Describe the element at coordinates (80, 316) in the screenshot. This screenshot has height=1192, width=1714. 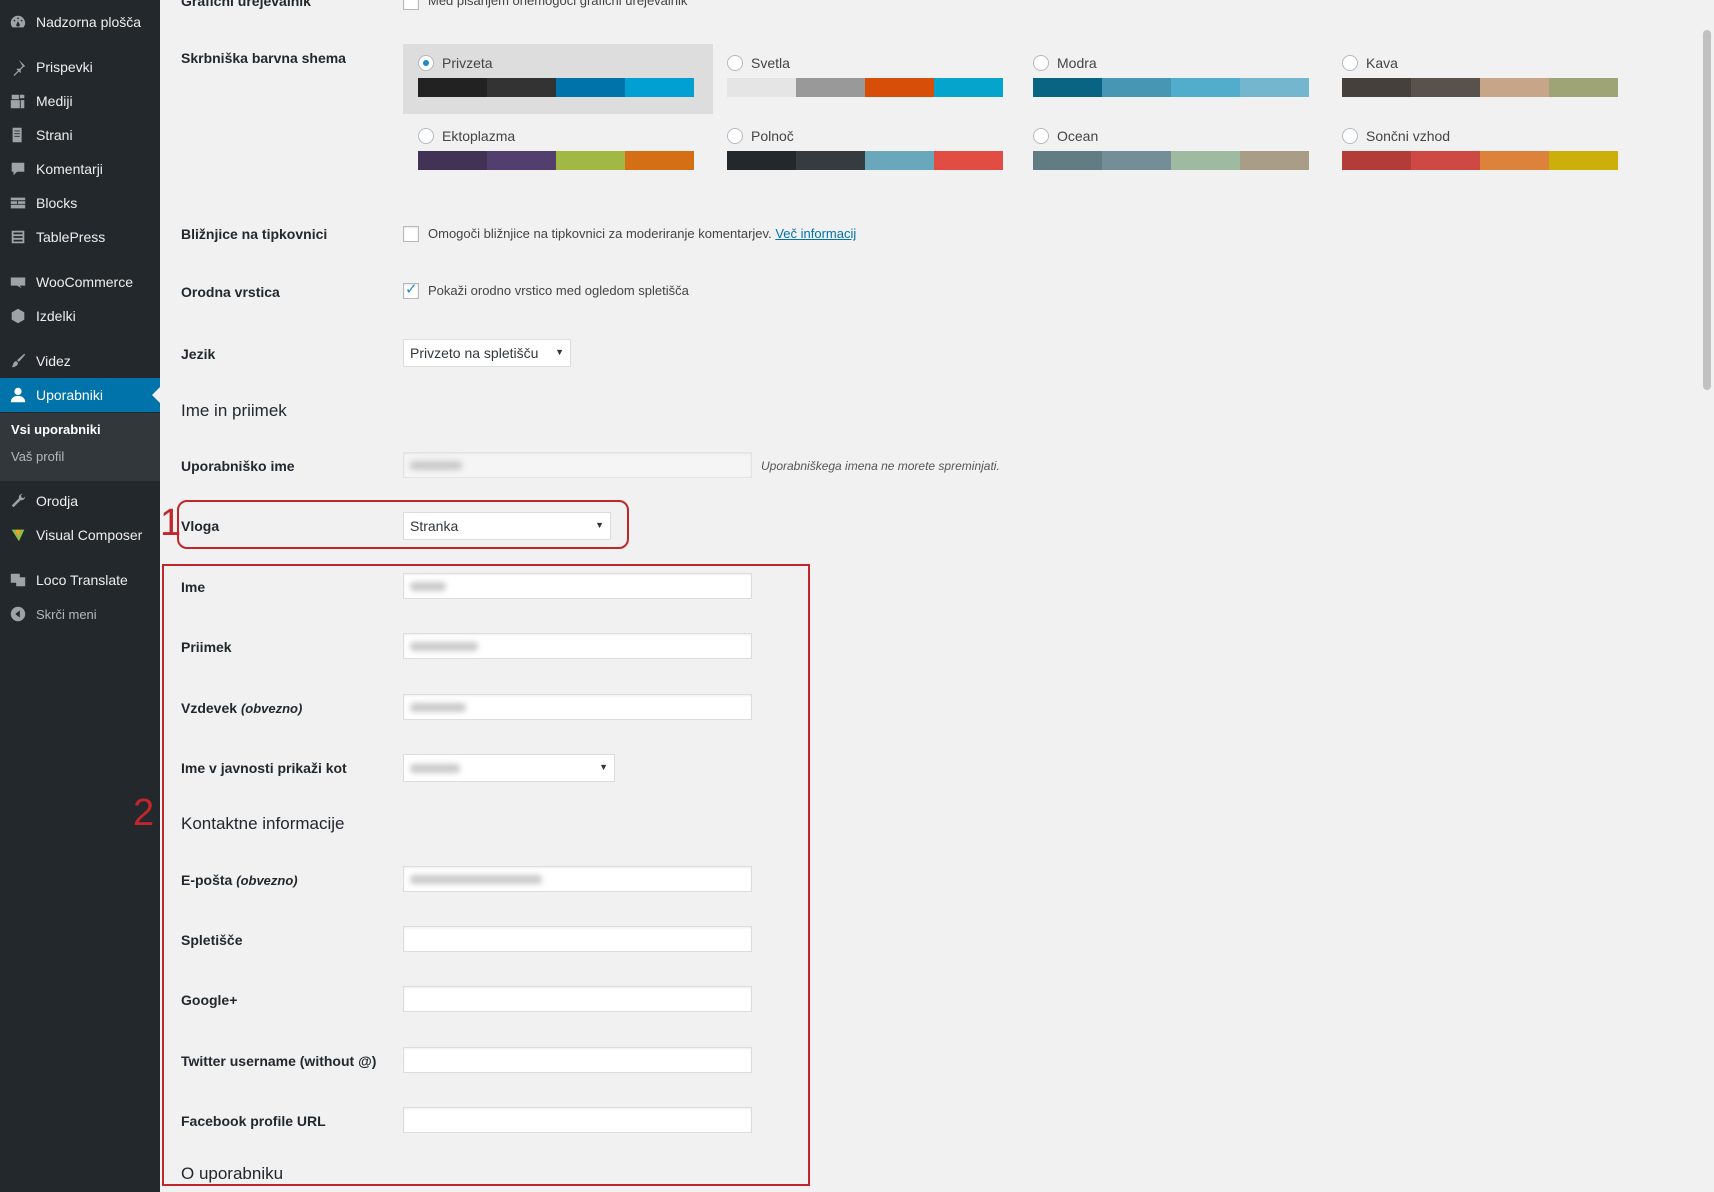
I see `menu-products: Izdelki` at that location.